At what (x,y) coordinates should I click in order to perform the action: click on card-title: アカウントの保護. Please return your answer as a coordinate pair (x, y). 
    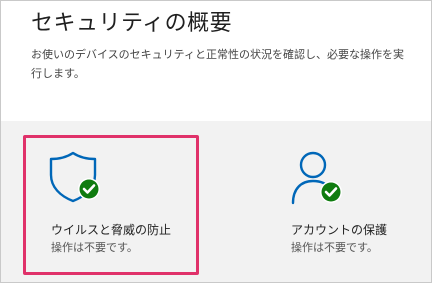
    Looking at the image, I should click on (339, 230).